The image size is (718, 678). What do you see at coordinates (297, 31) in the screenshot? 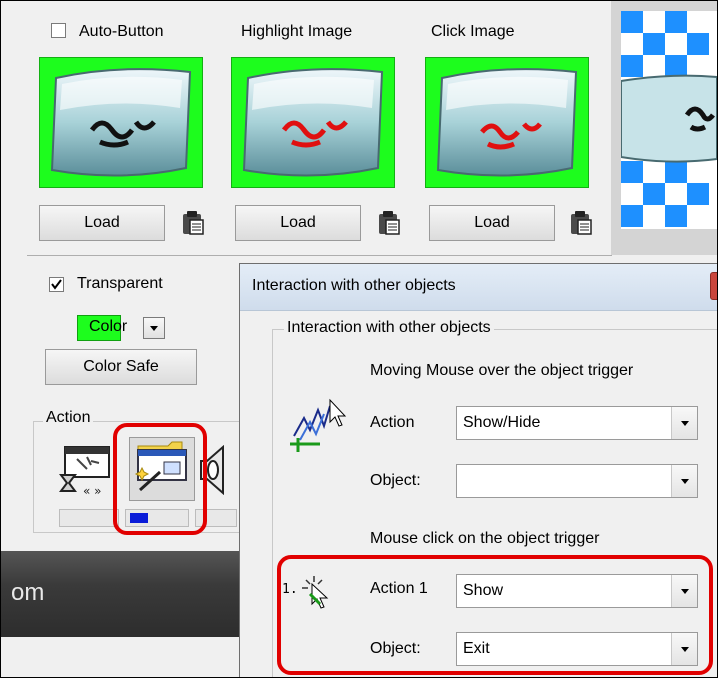
I see `highlight-image-label: Highlight Image` at bounding box center [297, 31].